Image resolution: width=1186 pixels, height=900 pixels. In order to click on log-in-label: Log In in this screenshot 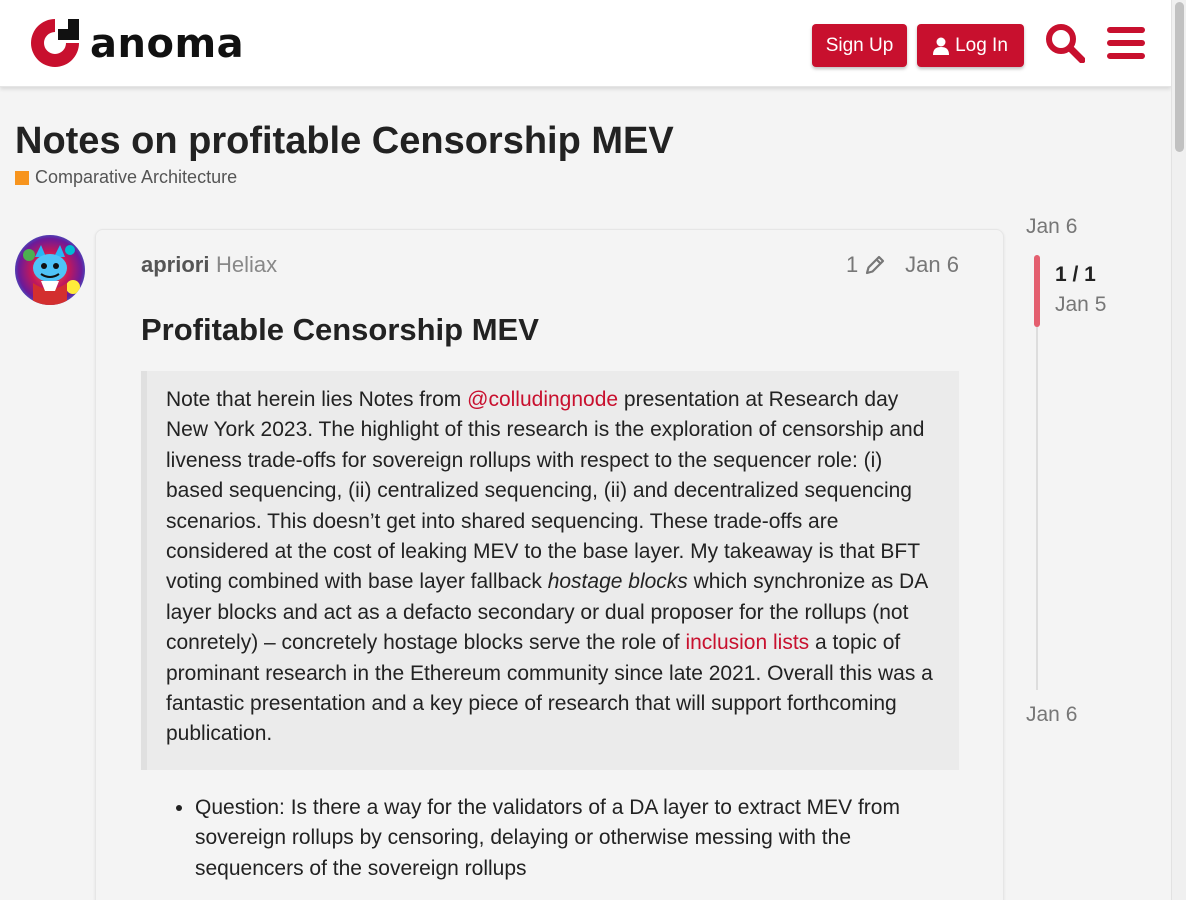, I will do `click(981, 45)`.